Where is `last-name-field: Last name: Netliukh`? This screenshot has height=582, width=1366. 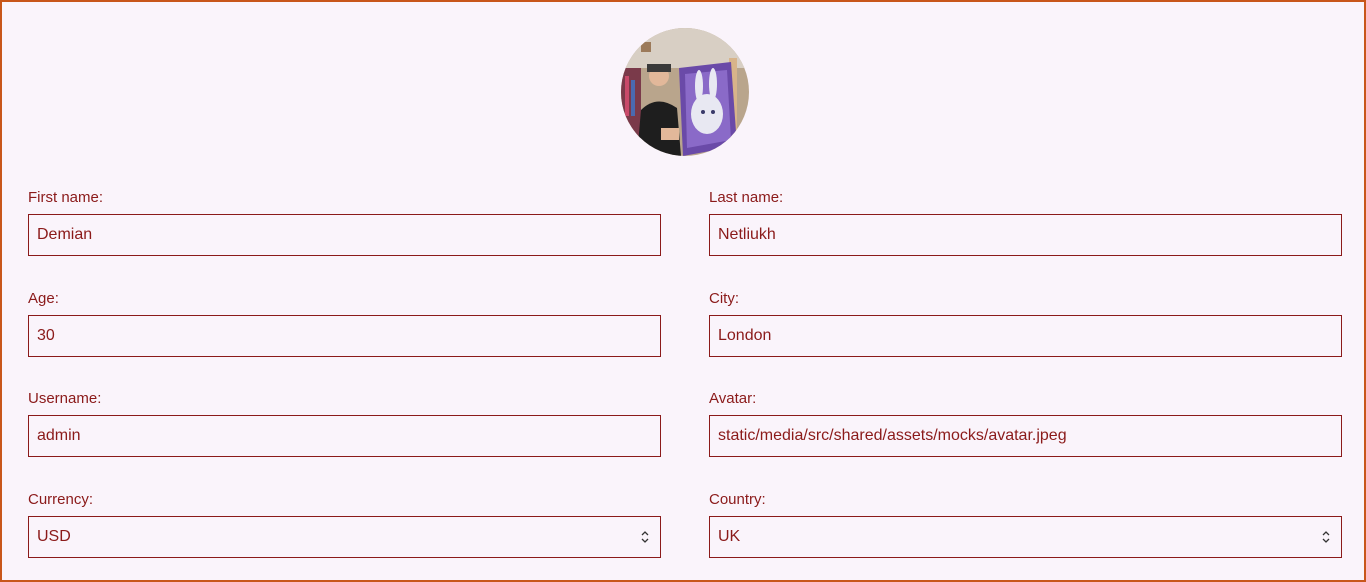 last-name-field: Last name: Netliukh is located at coordinates (1025, 222).